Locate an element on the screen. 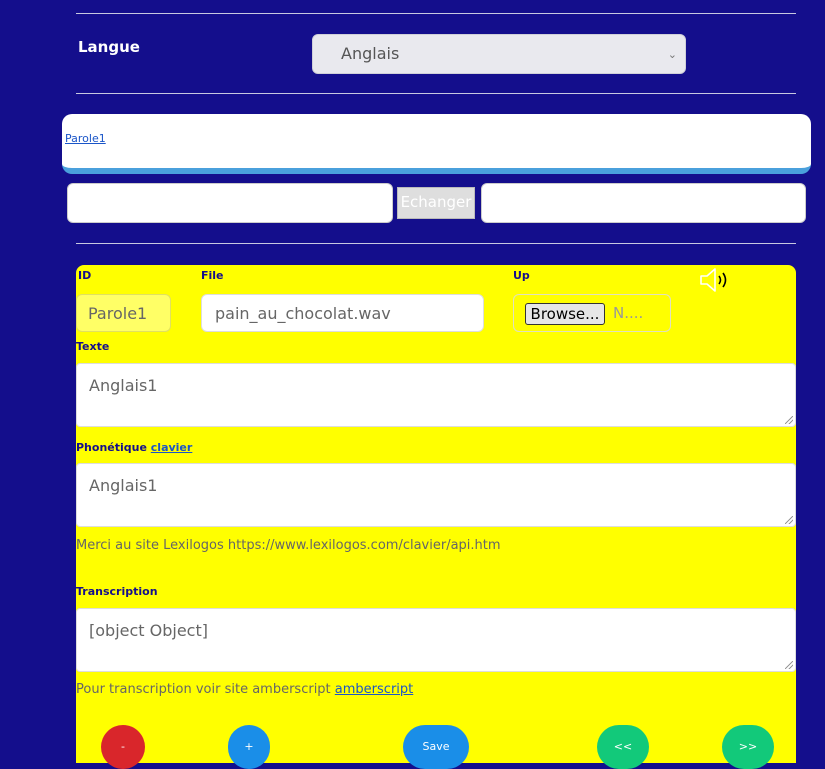  amberscript-note-text: Pour transcription voir site amberscript is located at coordinates (203, 689).